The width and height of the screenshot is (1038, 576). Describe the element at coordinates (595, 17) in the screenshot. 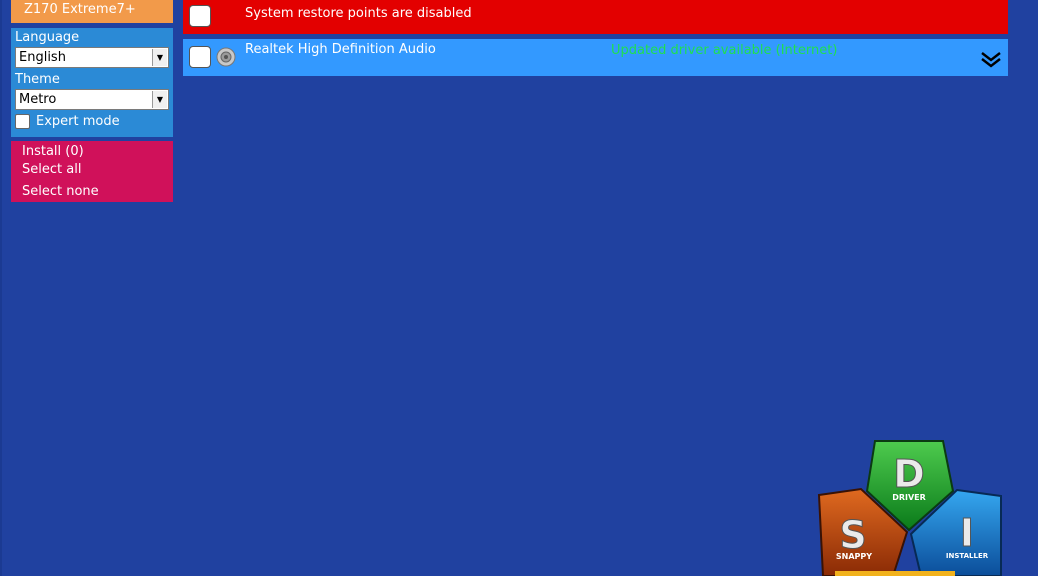

I see `restore-warning-row: System restore points are disabled` at that location.